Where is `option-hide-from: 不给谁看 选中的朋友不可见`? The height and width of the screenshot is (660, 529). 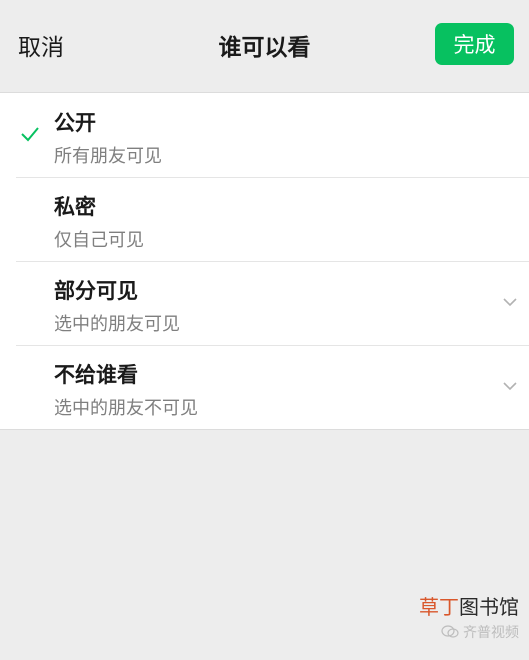 option-hide-from: 不给谁看 选中的朋友不可见 is located at coordinates (264, 387).